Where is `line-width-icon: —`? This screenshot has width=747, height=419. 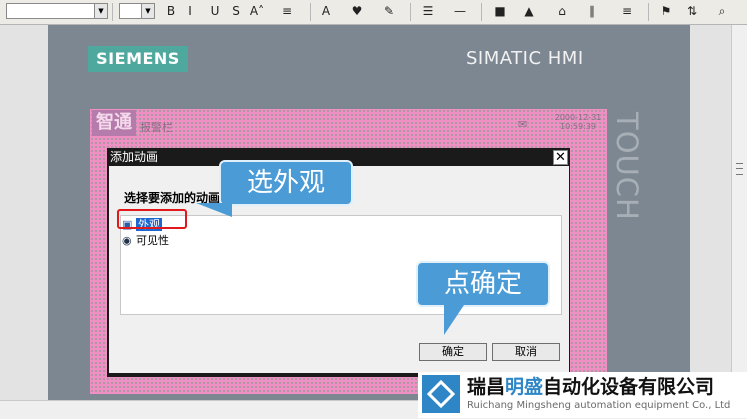 line-width-icon: — is located at coordinates (460, 11).